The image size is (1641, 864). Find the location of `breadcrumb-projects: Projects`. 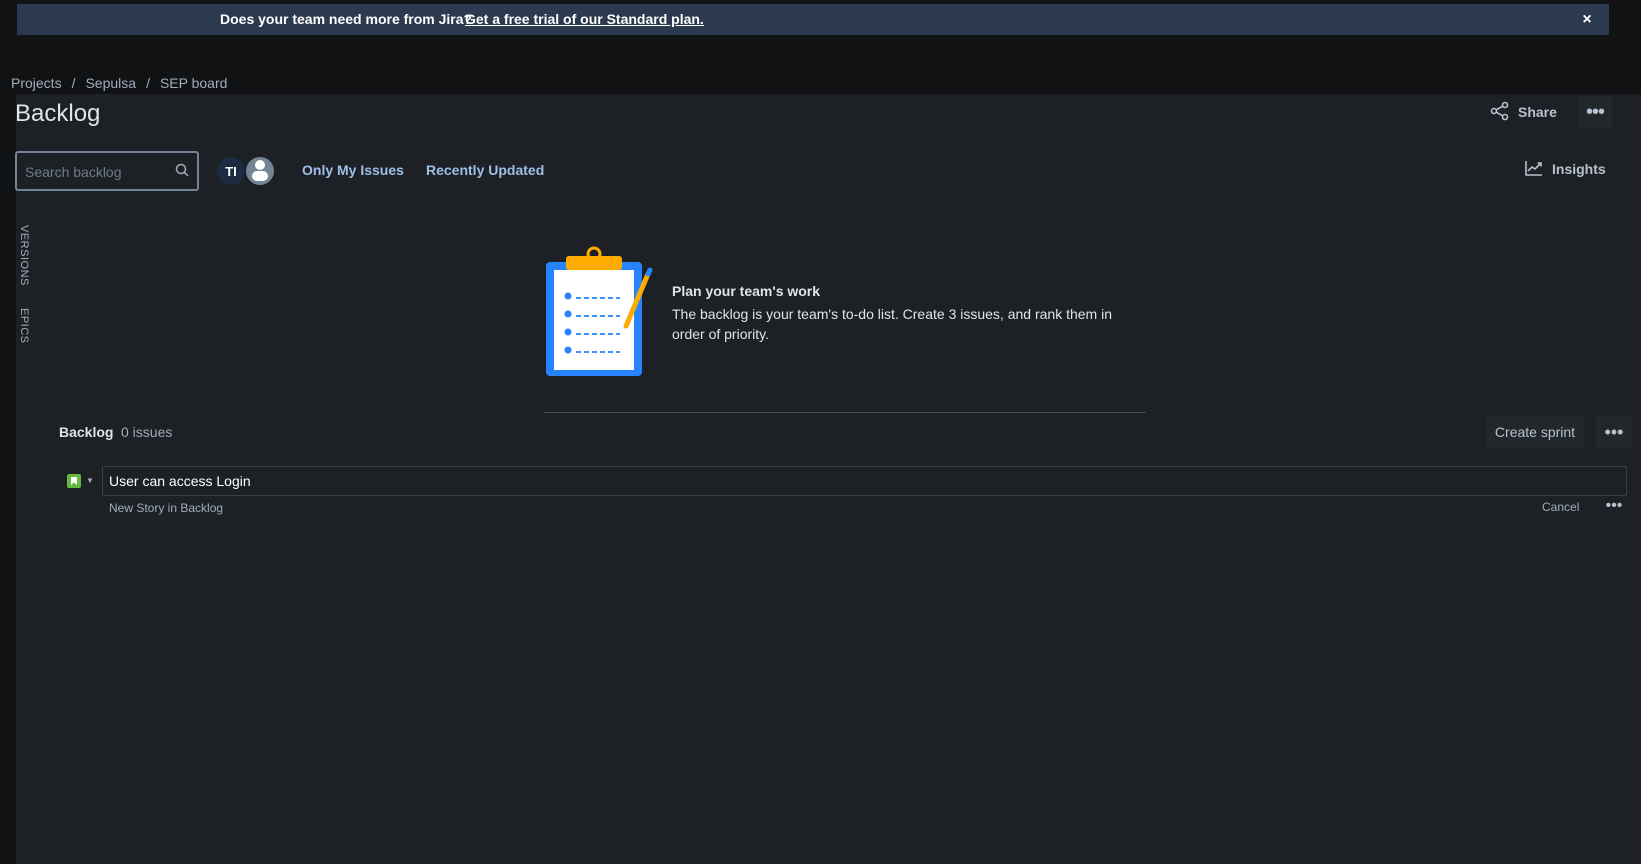

breadcrumb-projects: Projects is located at coordinates (36, 83).